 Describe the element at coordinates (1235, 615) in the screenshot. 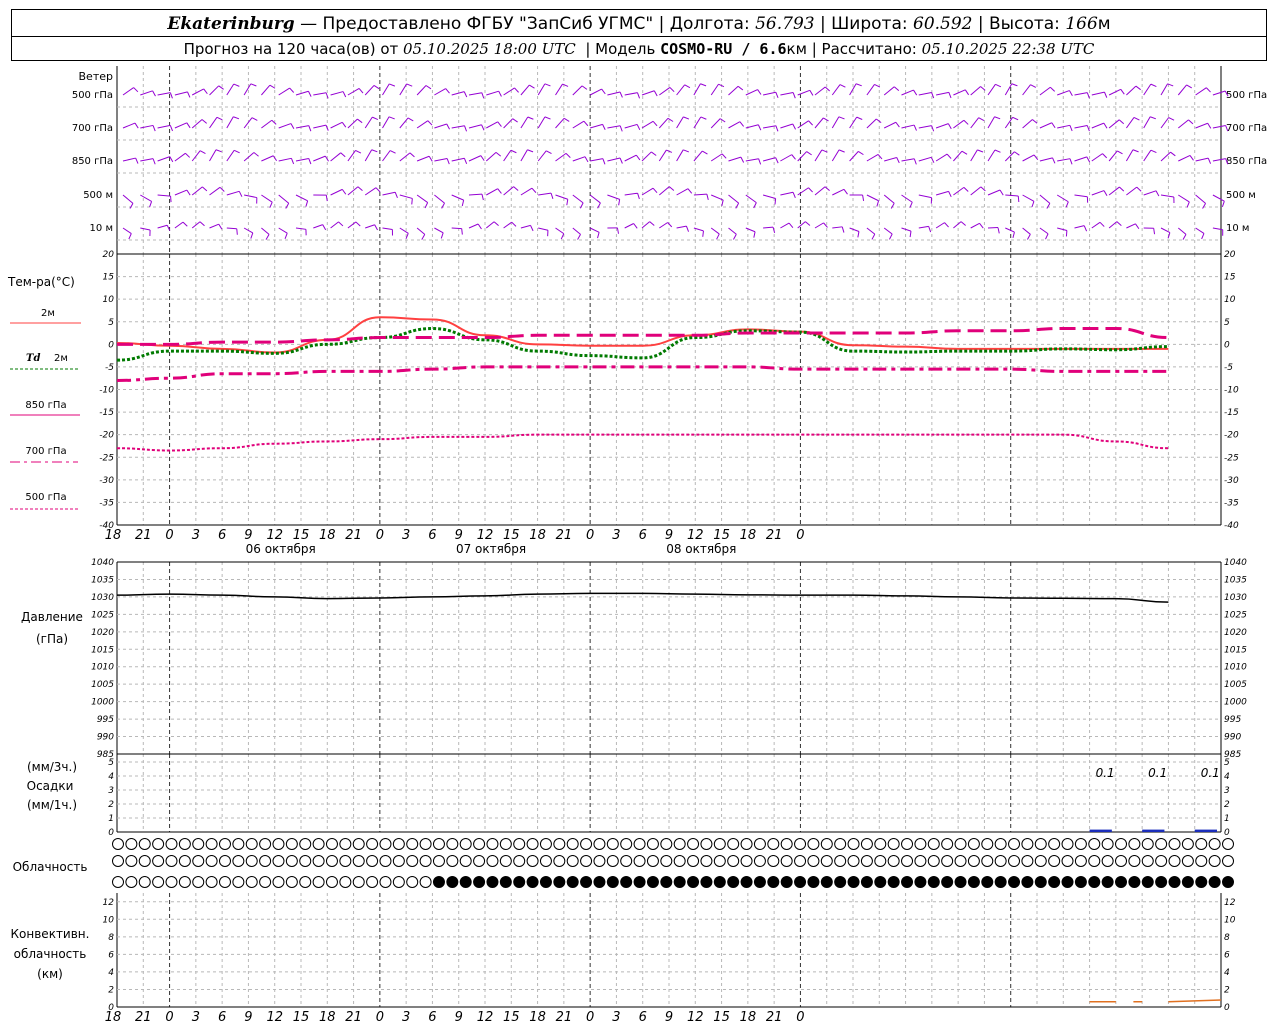

I see `pressure-ytick-right: 1025` at that location.